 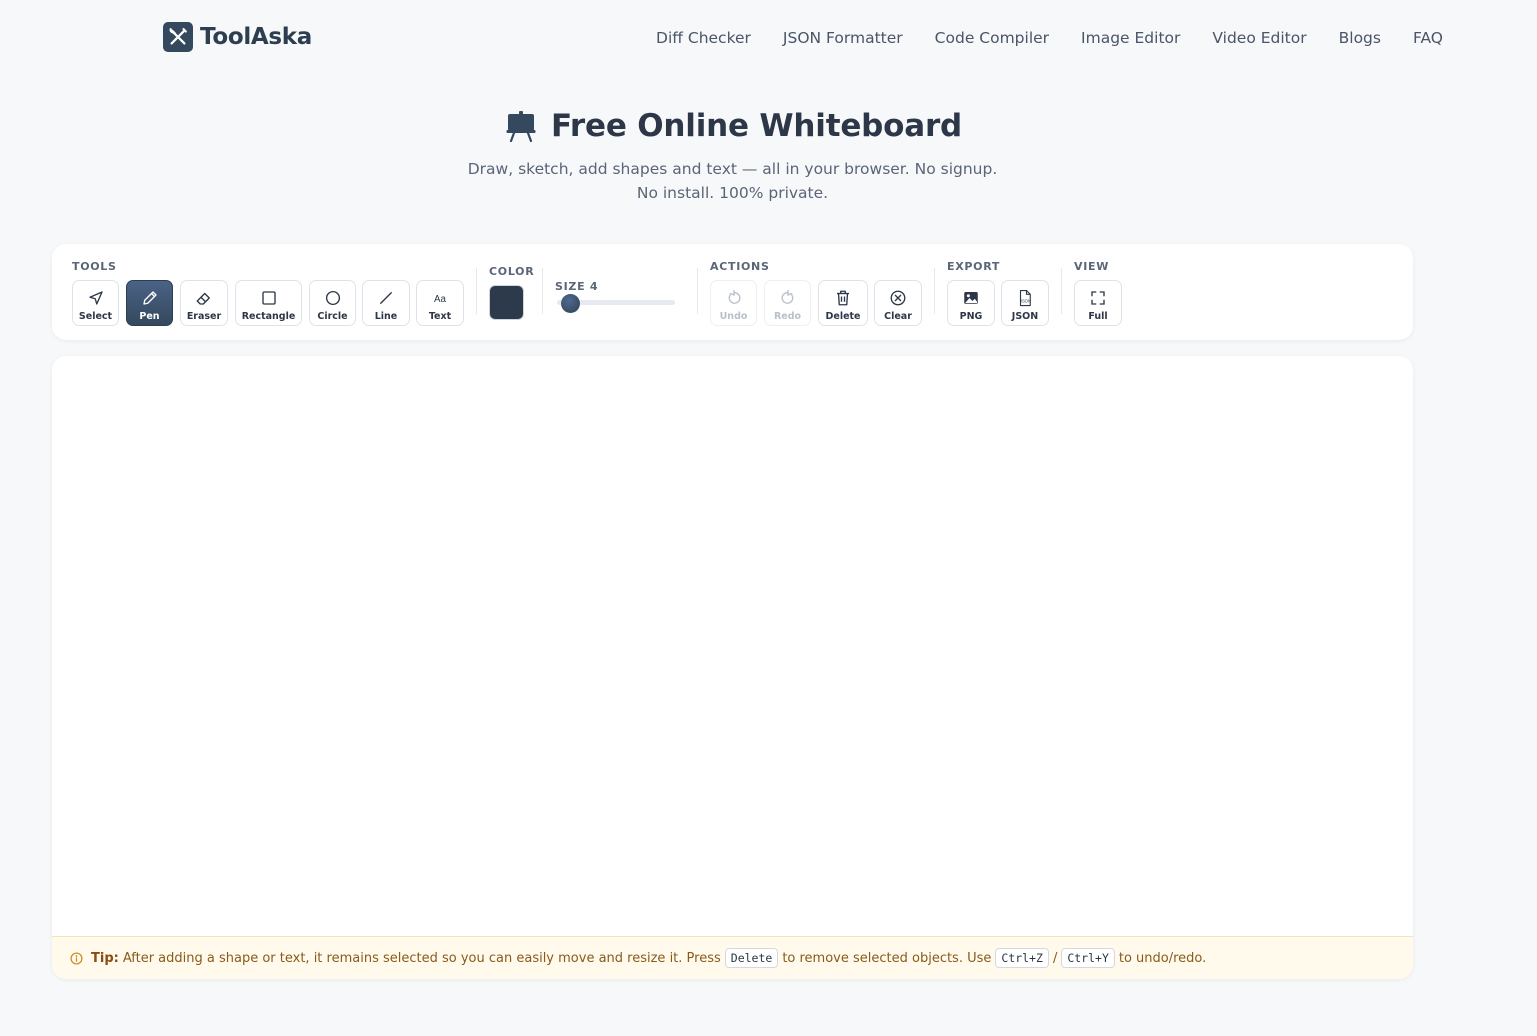 What do you see at coordinates (577, 286) in the screenshot?
I see `size-label: SIZE 4` at bounding box center [577, 286].